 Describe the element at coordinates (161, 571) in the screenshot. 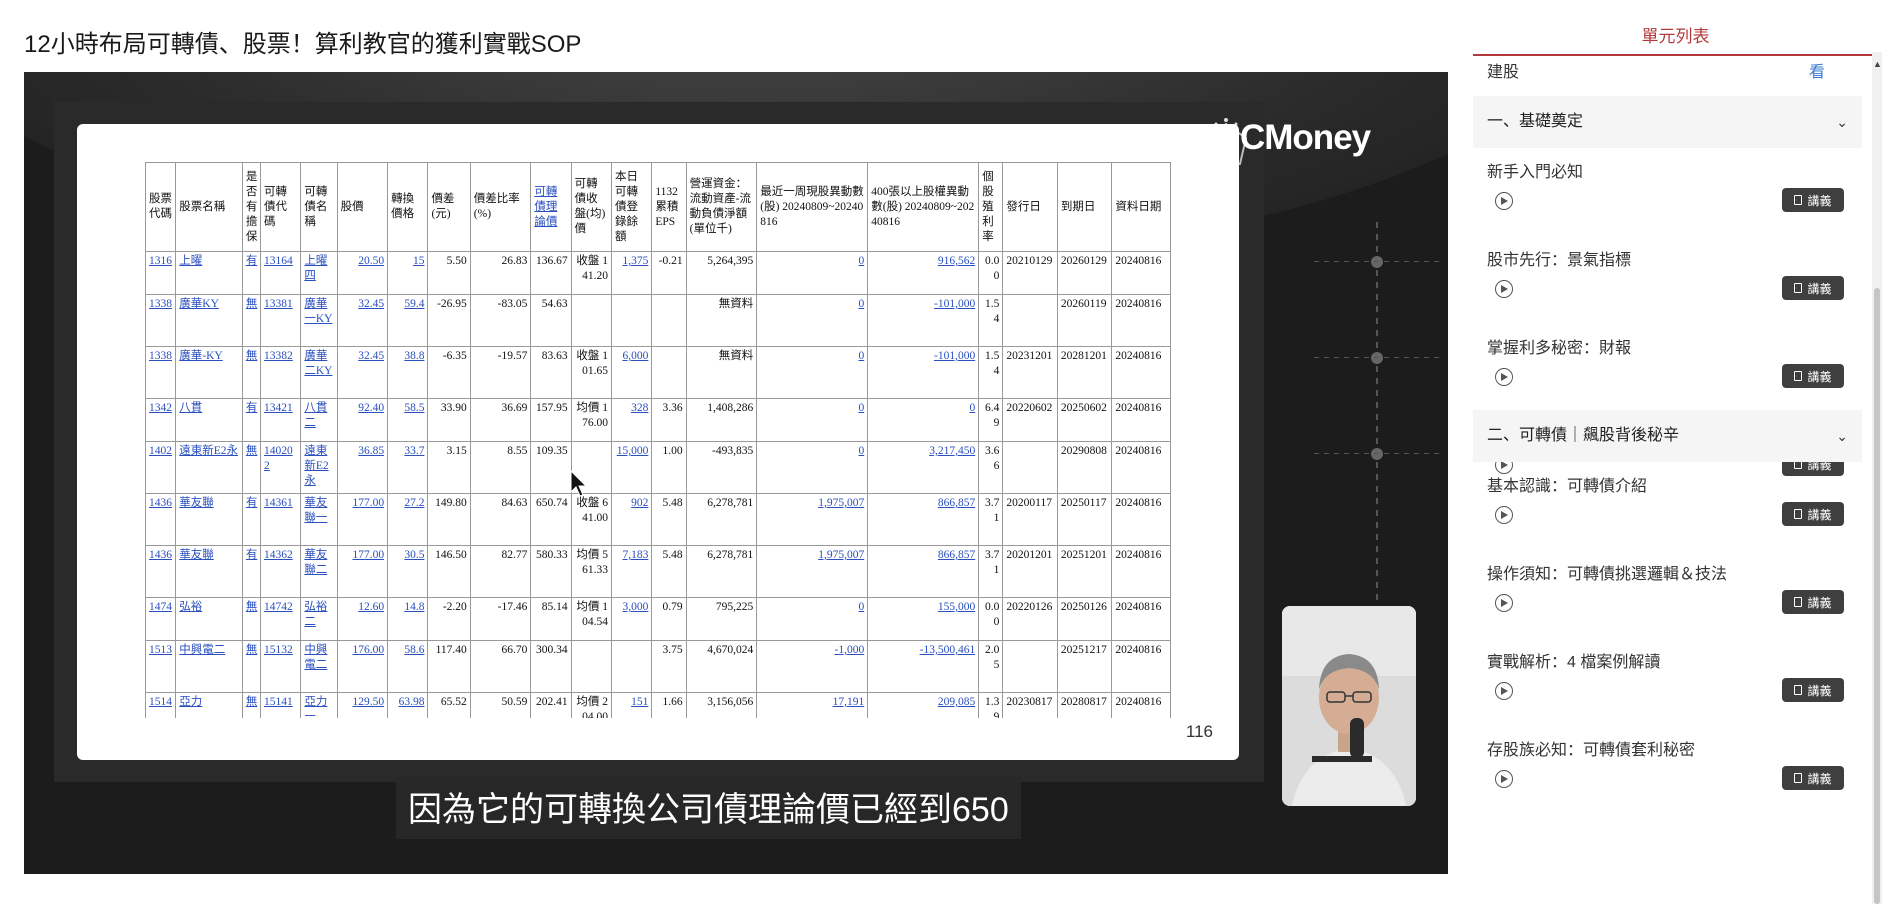

I see `table-cell: 1436` at that location.